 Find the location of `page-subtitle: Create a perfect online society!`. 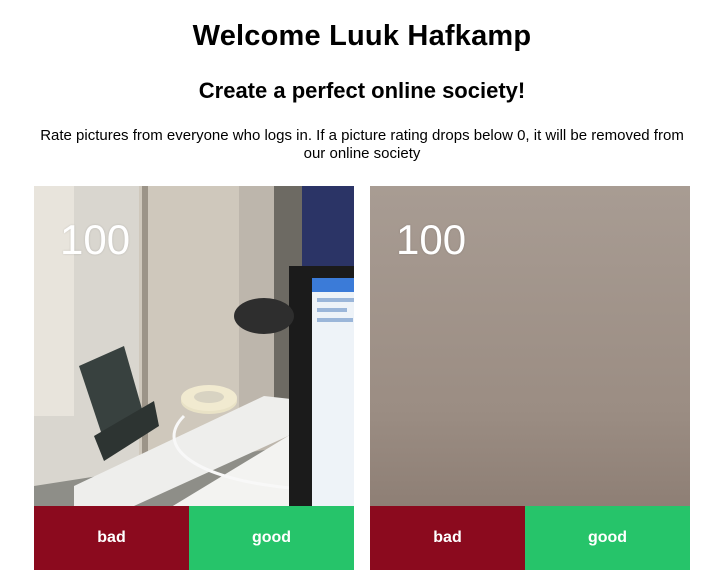

page-subtitle: Create a perfect online society! is located at coordinates (362, 90).